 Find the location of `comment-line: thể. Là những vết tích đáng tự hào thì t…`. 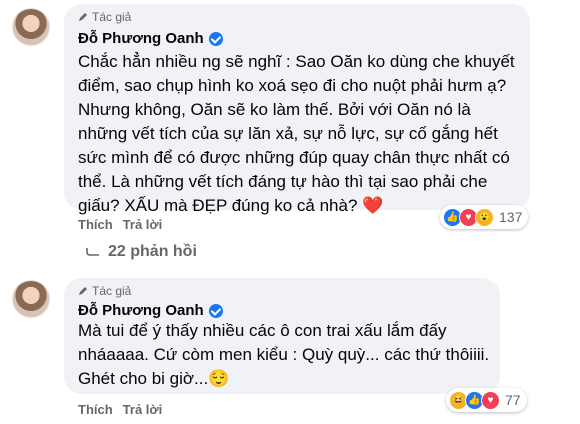

comment-line: thể. Là những vết tích đáng tự hào thì t… is located at coordinates (283, 181).